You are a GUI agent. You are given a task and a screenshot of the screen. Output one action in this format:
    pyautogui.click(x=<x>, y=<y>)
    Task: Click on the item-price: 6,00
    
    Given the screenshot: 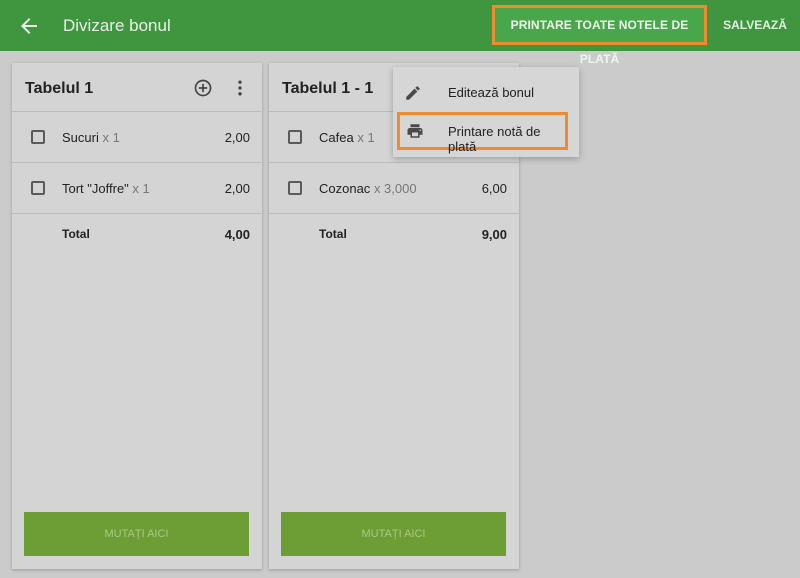 What is the action you would take?
    pyautogui.click(x=494, y=188)
    